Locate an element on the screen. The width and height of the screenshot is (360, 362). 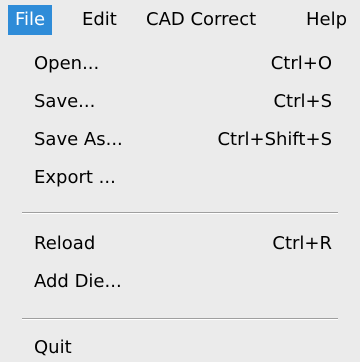
menu-item-save-shortcut: Ctrl+S is located at coordinates (302, 101).